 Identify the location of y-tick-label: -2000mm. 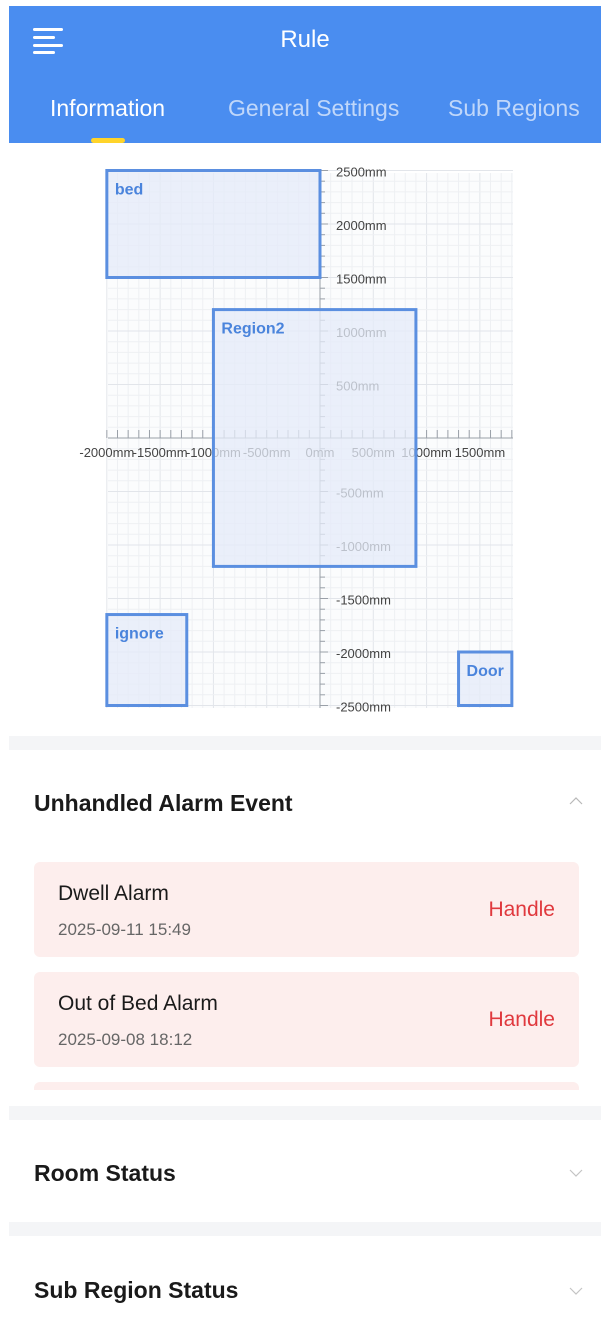
(363, 653).